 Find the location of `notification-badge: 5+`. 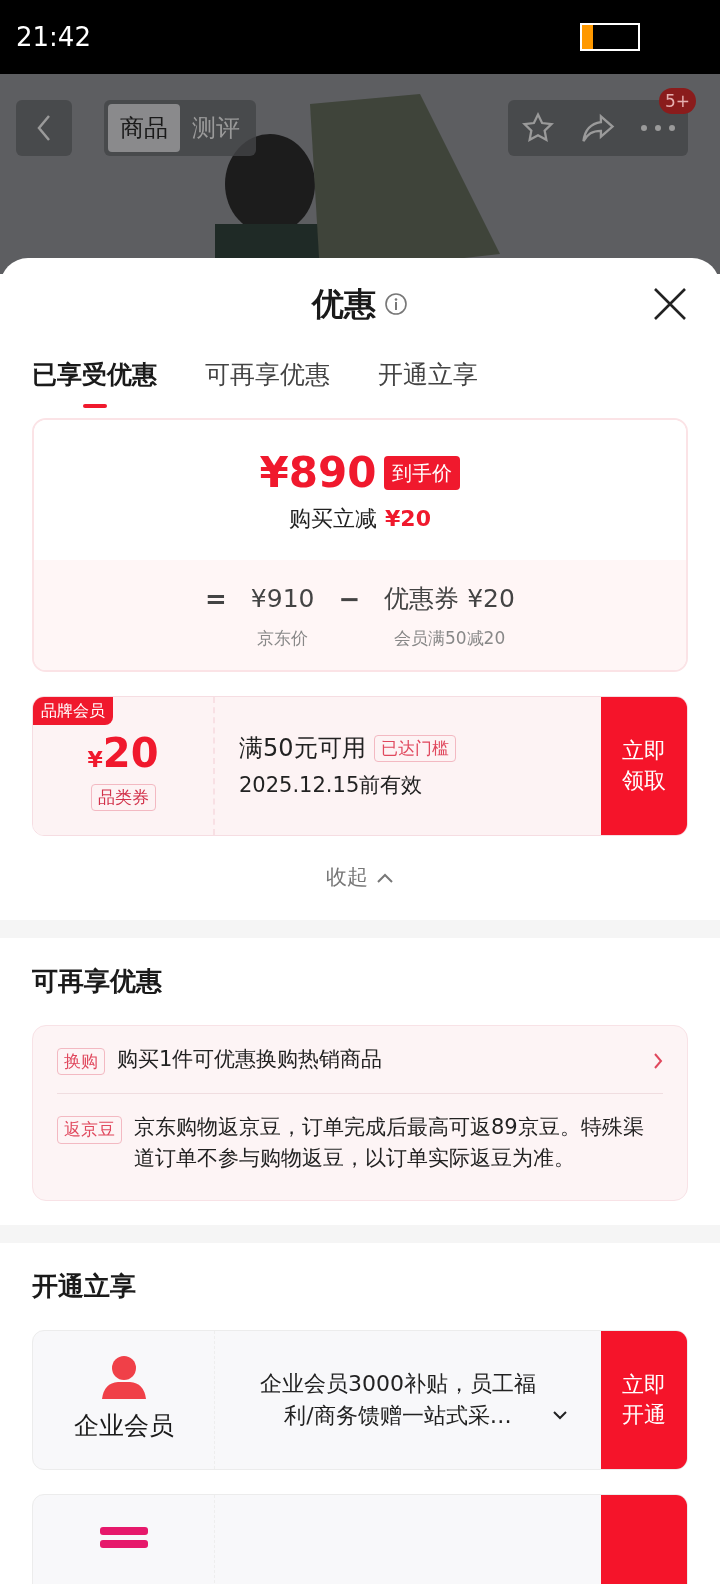

notification-badge: 5+ is located at coordinates (677, 101).